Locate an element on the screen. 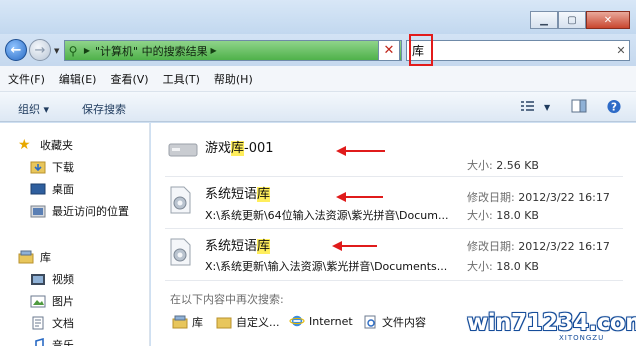 Image resolution: width=636 pixels, height=346 pixels. nav-desktop: 桌面 is located at coordinates (52, 189).